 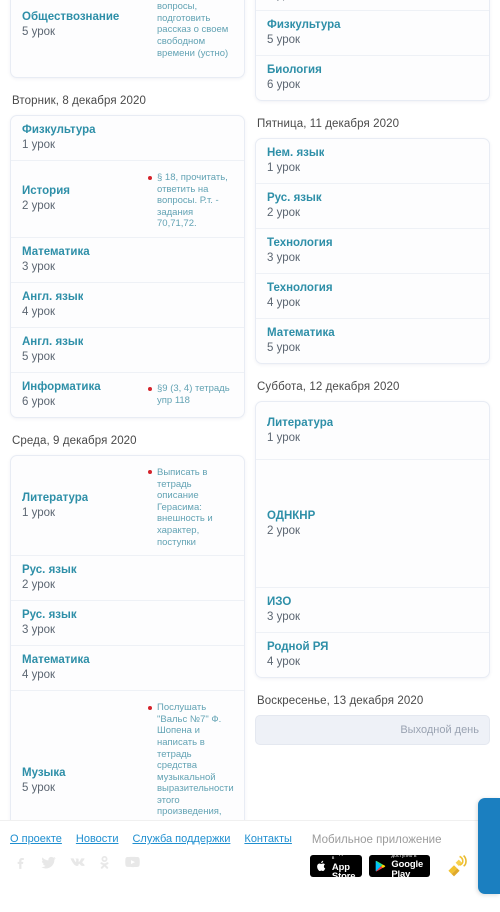 I want to click on lesson-row: Родной РЯ 4 урок, so click(x=372, y=655).